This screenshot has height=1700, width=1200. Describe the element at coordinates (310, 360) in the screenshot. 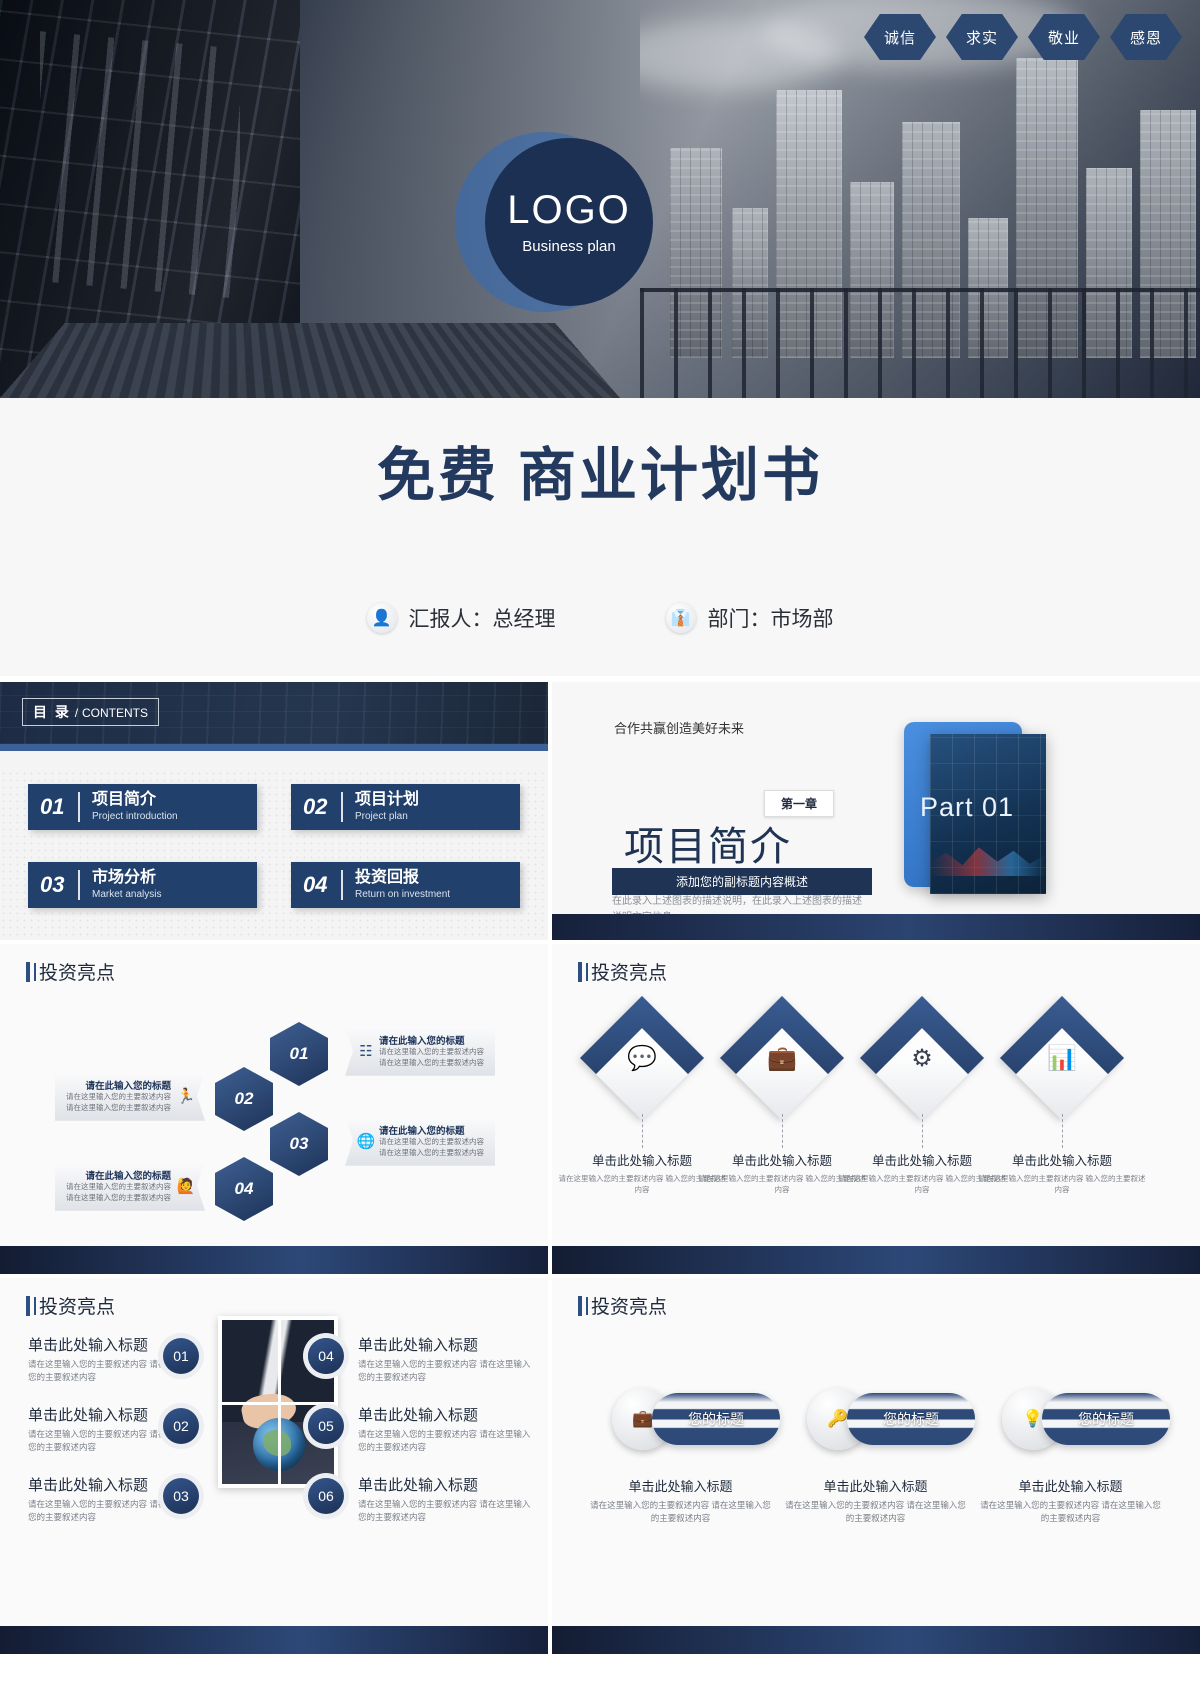

I see `walkway-image` at that location.